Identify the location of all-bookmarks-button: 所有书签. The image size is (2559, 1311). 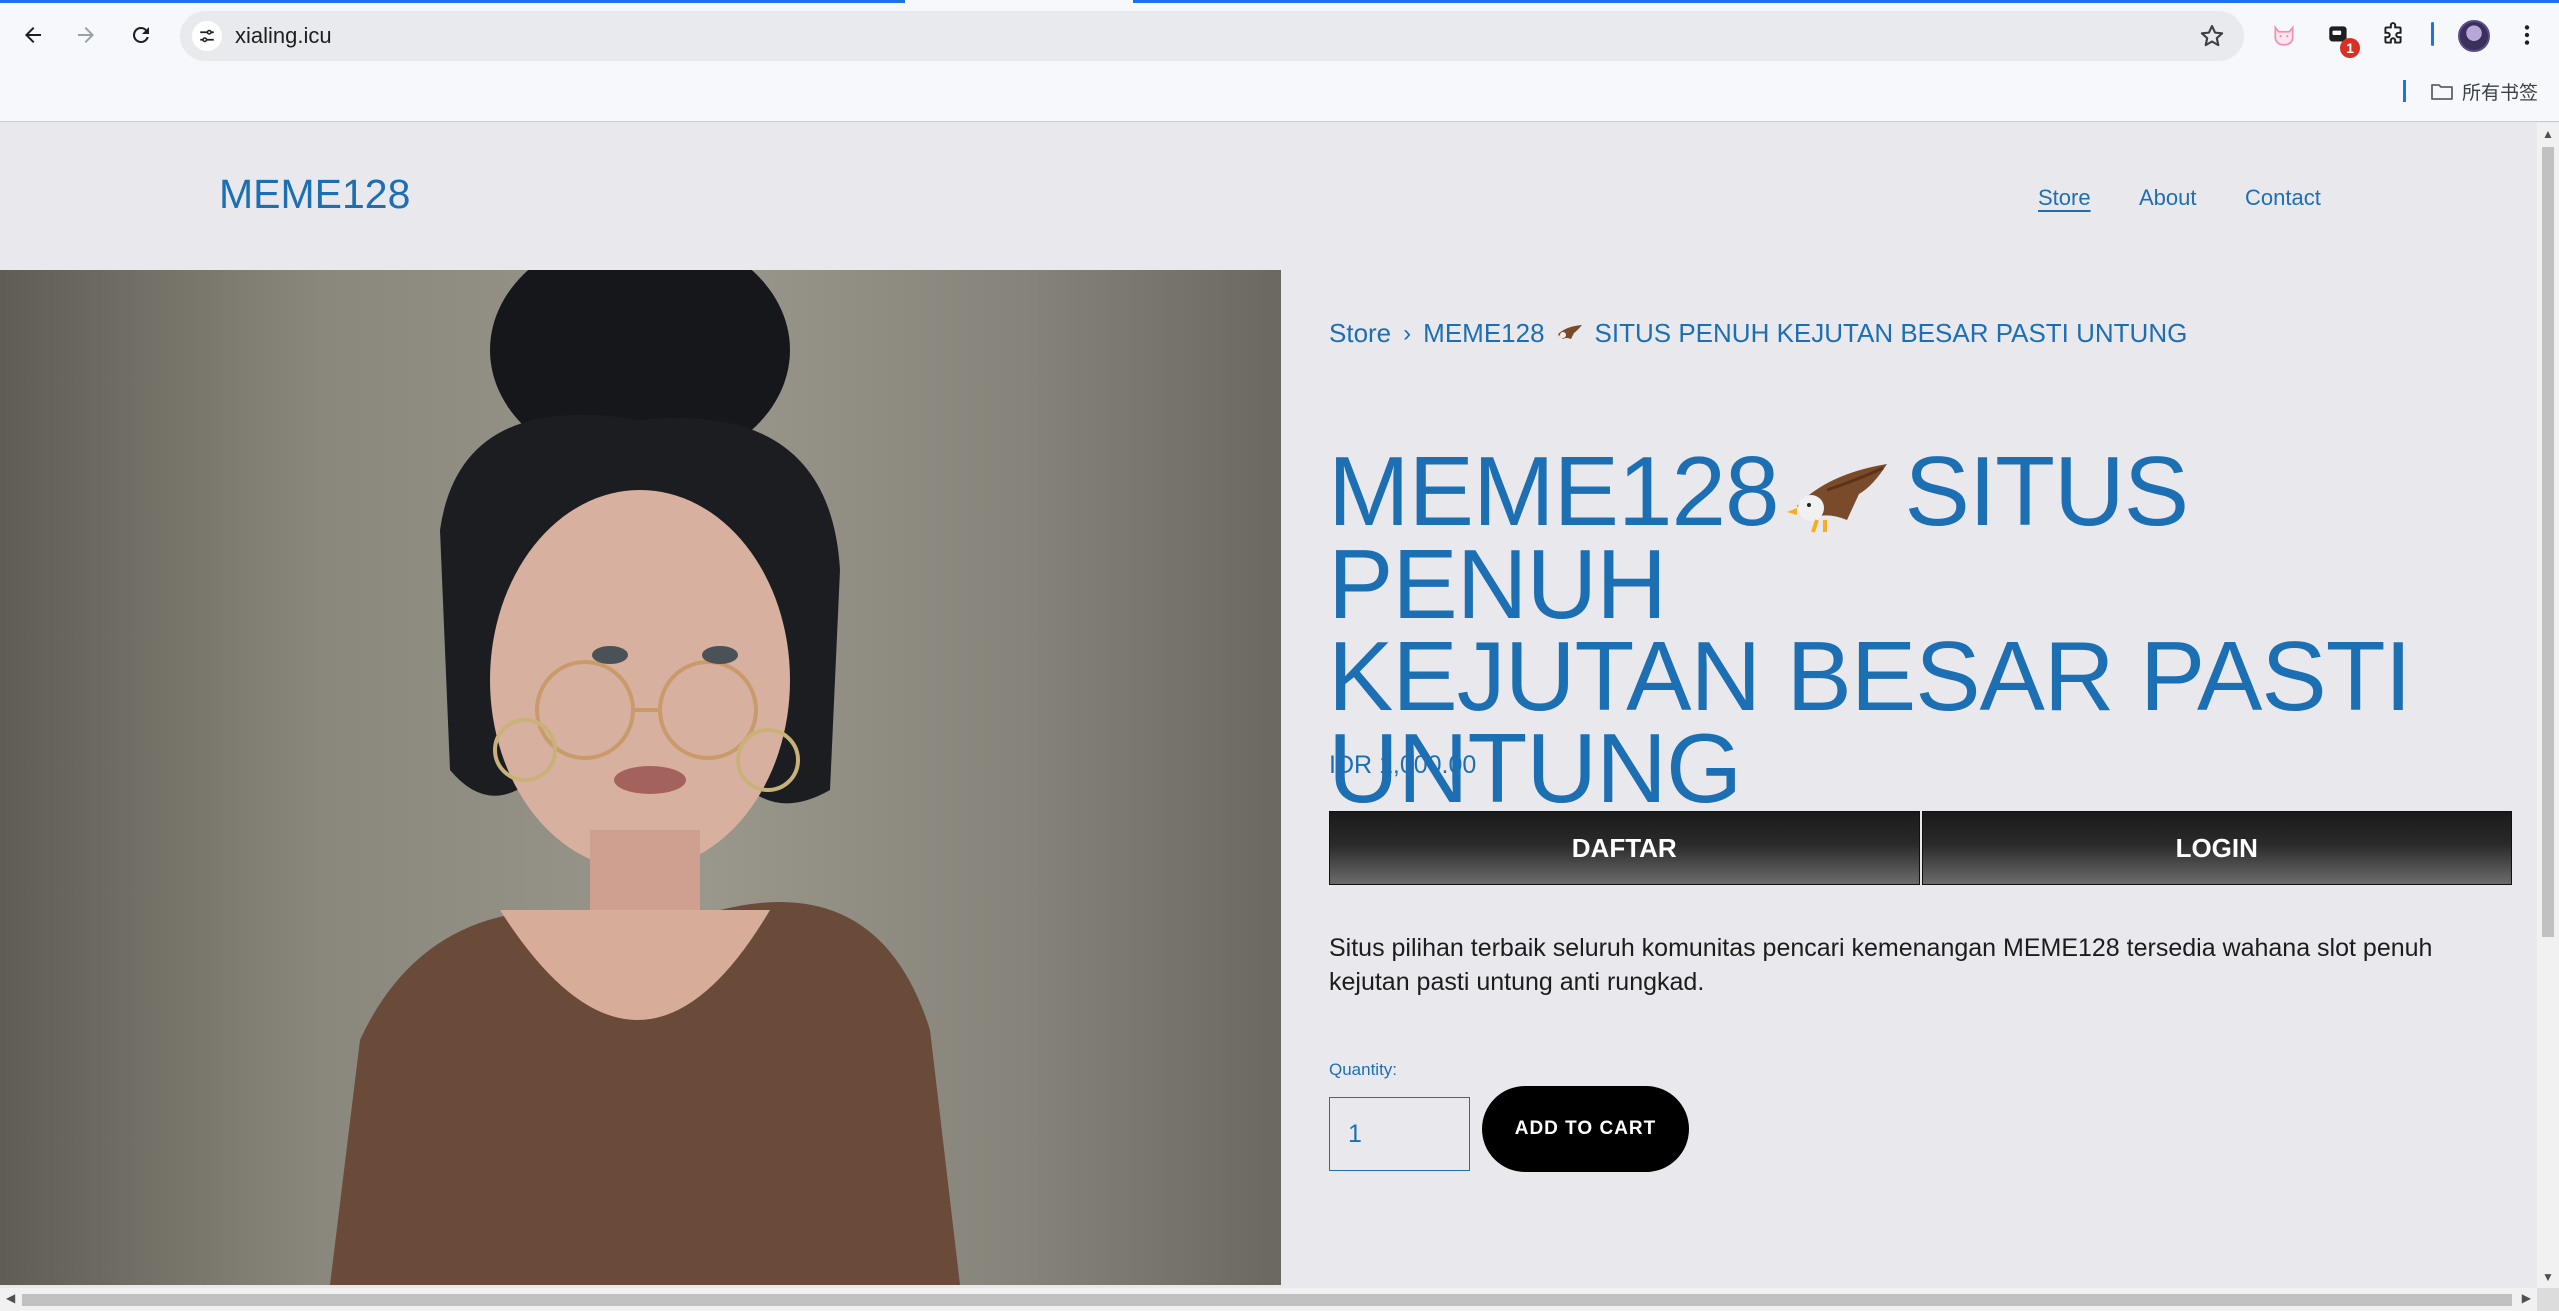
(2484, 91).